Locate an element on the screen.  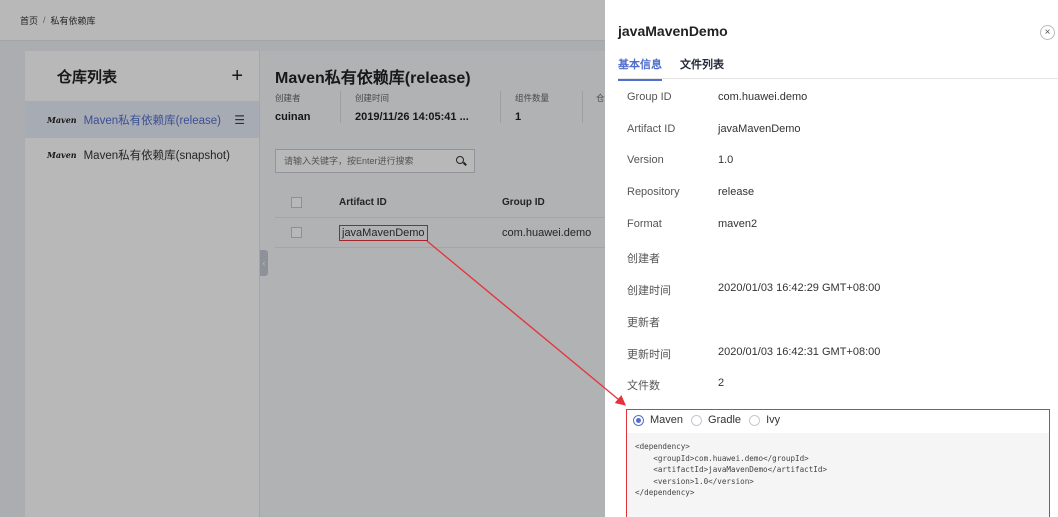
radio-label-maven: Maven is located at coordinates (666, 420).